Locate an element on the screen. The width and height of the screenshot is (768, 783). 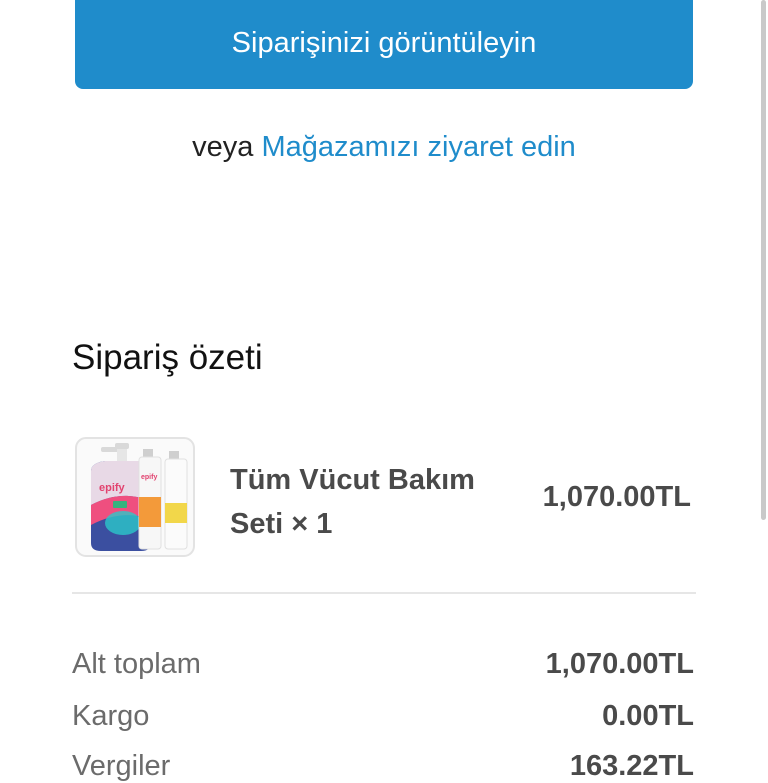
product-price: 1,070.00TL is located at coordinates (616, 497).